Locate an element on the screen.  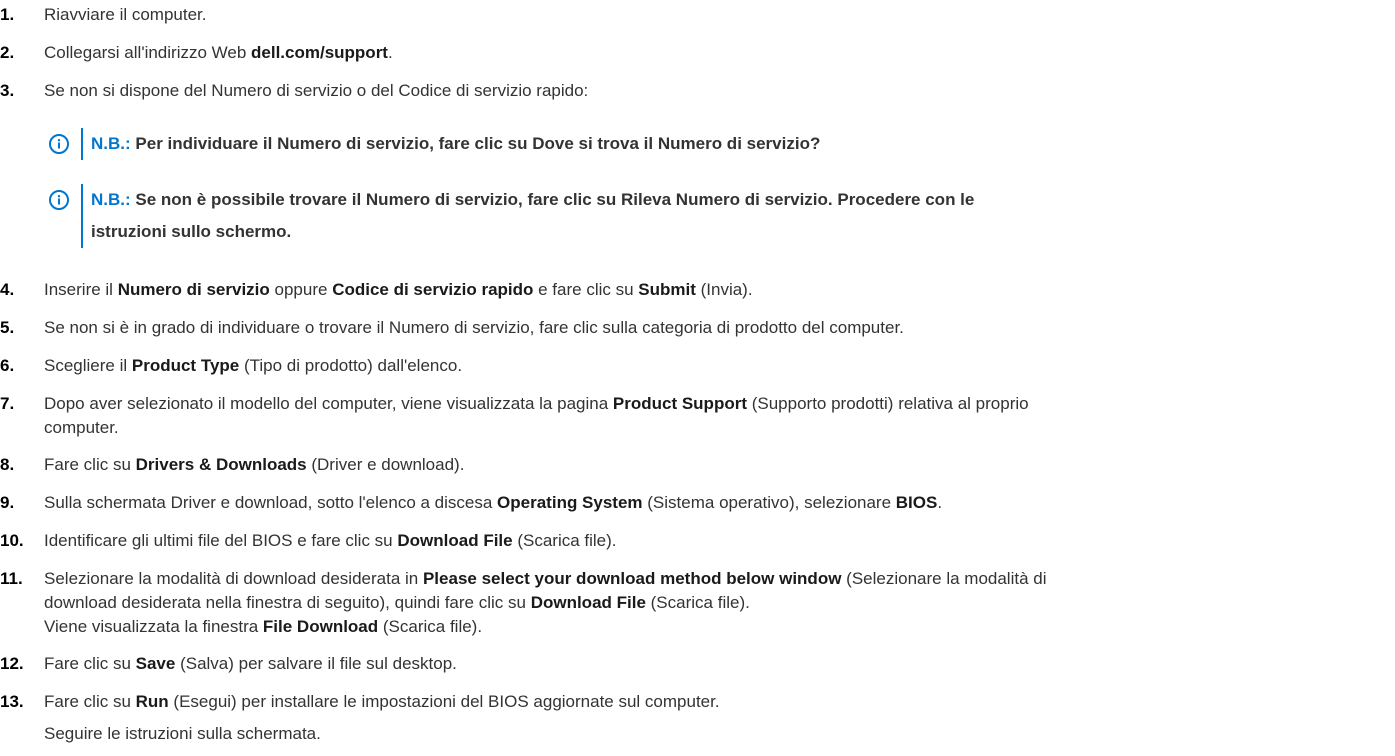
bold-term: Submit is located at coordinates (667, 289).